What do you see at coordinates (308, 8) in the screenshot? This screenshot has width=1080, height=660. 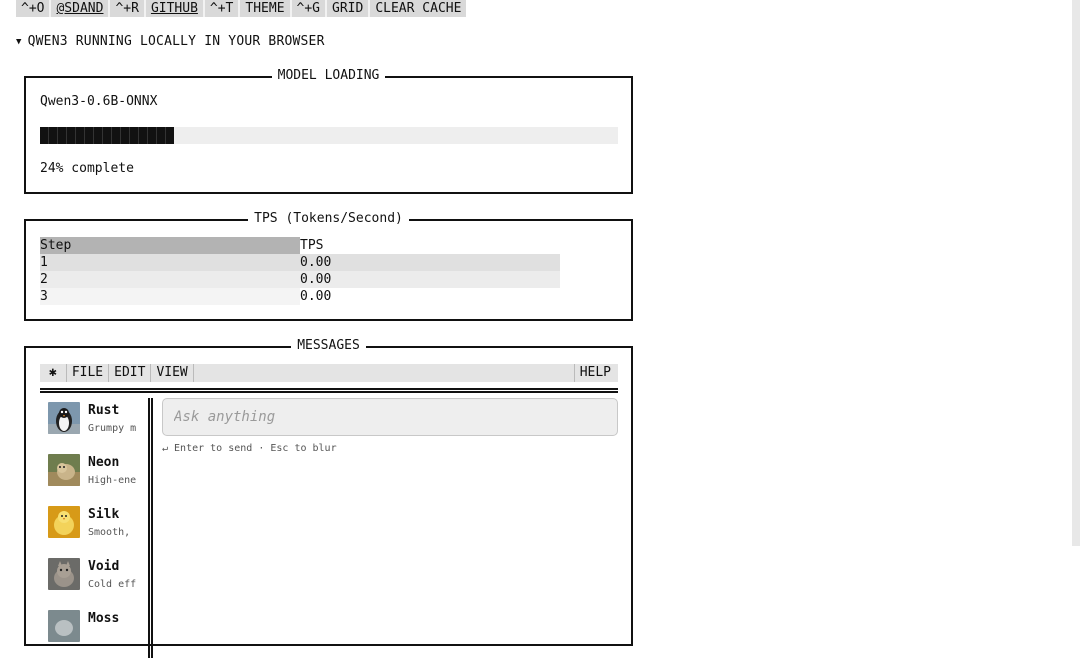 I see `shortcut-grid: ^+G` at bounding box center [308, 8].